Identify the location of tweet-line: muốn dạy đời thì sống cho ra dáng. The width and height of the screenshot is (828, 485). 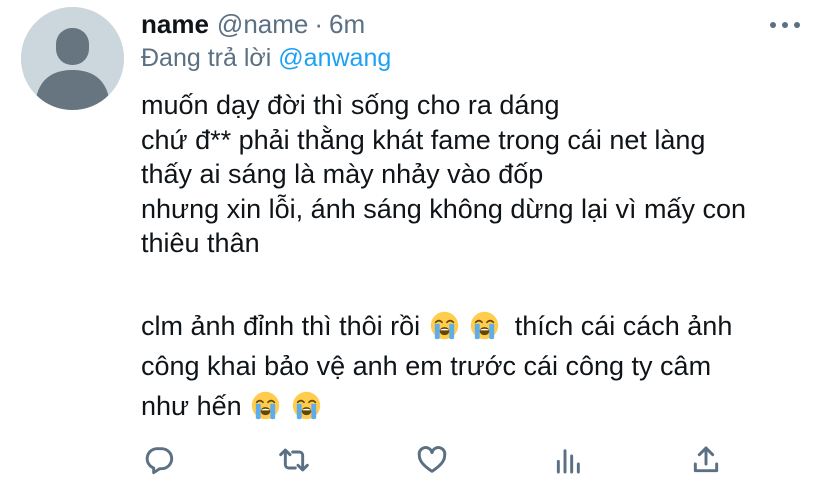
(350, 105).